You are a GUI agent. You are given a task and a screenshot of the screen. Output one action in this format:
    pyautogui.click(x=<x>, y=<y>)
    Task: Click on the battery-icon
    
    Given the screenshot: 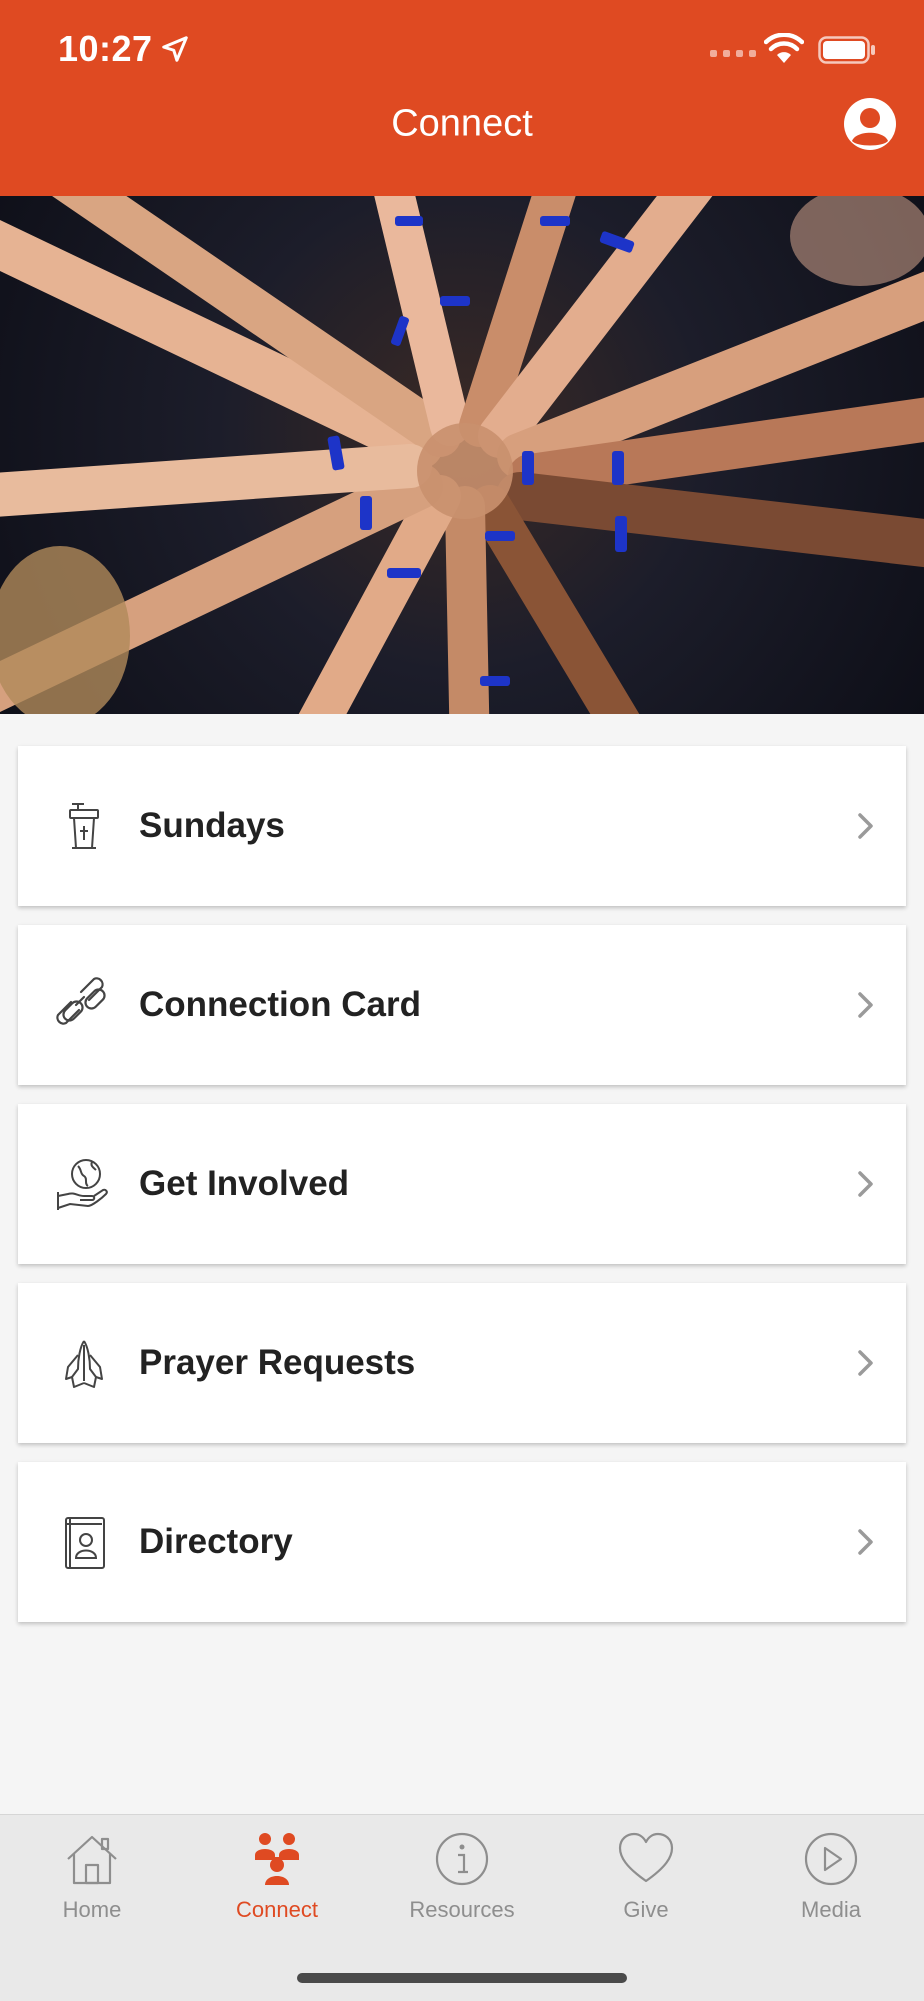 What is the action you would take?
    pyautogui.click(x=846, y=50)
    